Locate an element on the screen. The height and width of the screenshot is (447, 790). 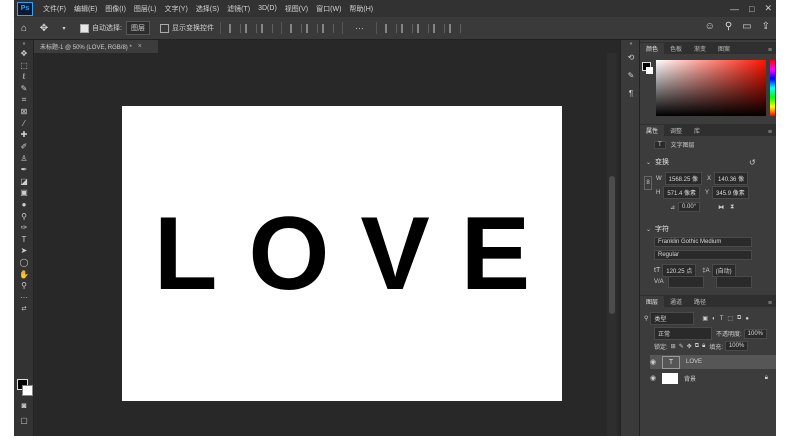
filter-smart-icon: ⧉ is located at coordinates (739, 318).